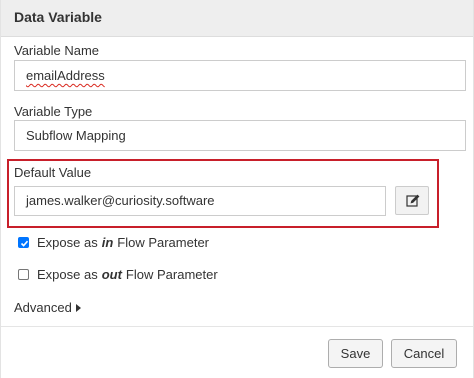 This screenshot has width=474, height=378. Describe the element at coordinates (237, 18) in the screenshot. I see `dialog-header: Data Variable` at that location.